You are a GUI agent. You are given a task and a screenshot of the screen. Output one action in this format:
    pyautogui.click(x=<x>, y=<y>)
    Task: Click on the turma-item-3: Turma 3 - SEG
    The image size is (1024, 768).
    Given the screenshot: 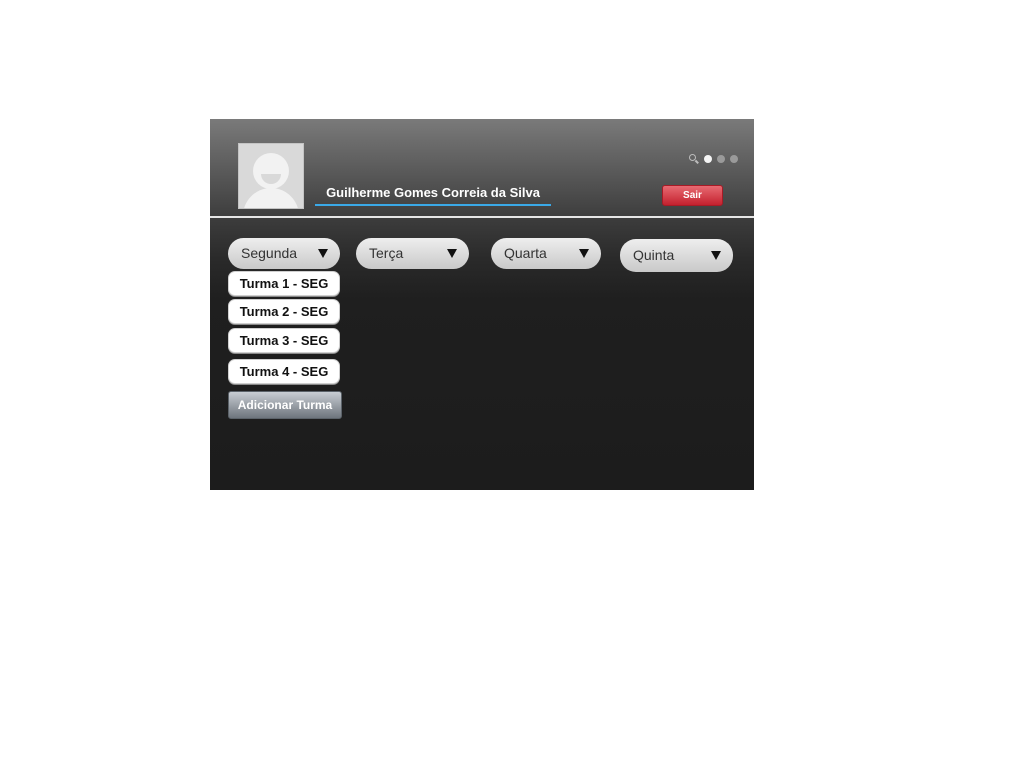 What is the action you would take?
    pyautogui.click(x=284, y=340)
    